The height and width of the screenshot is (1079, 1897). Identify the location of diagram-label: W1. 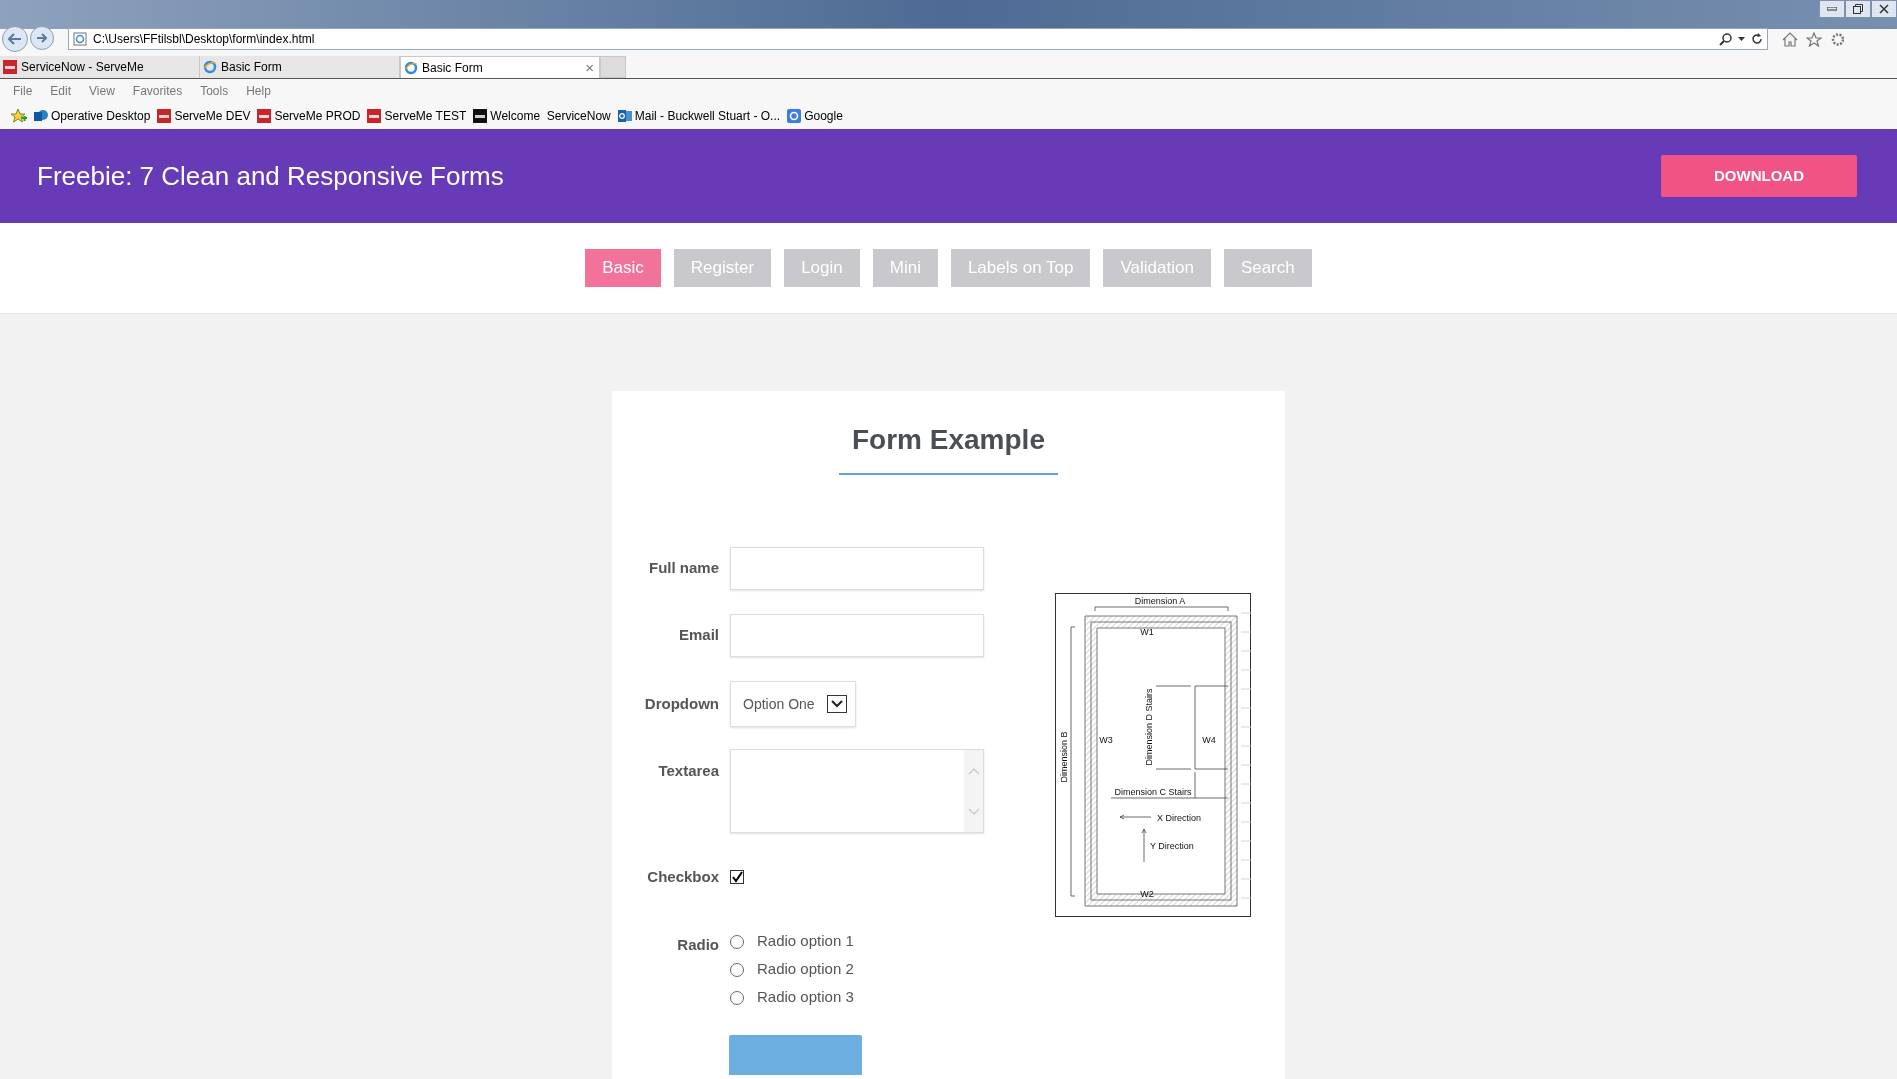
(1147, 632).